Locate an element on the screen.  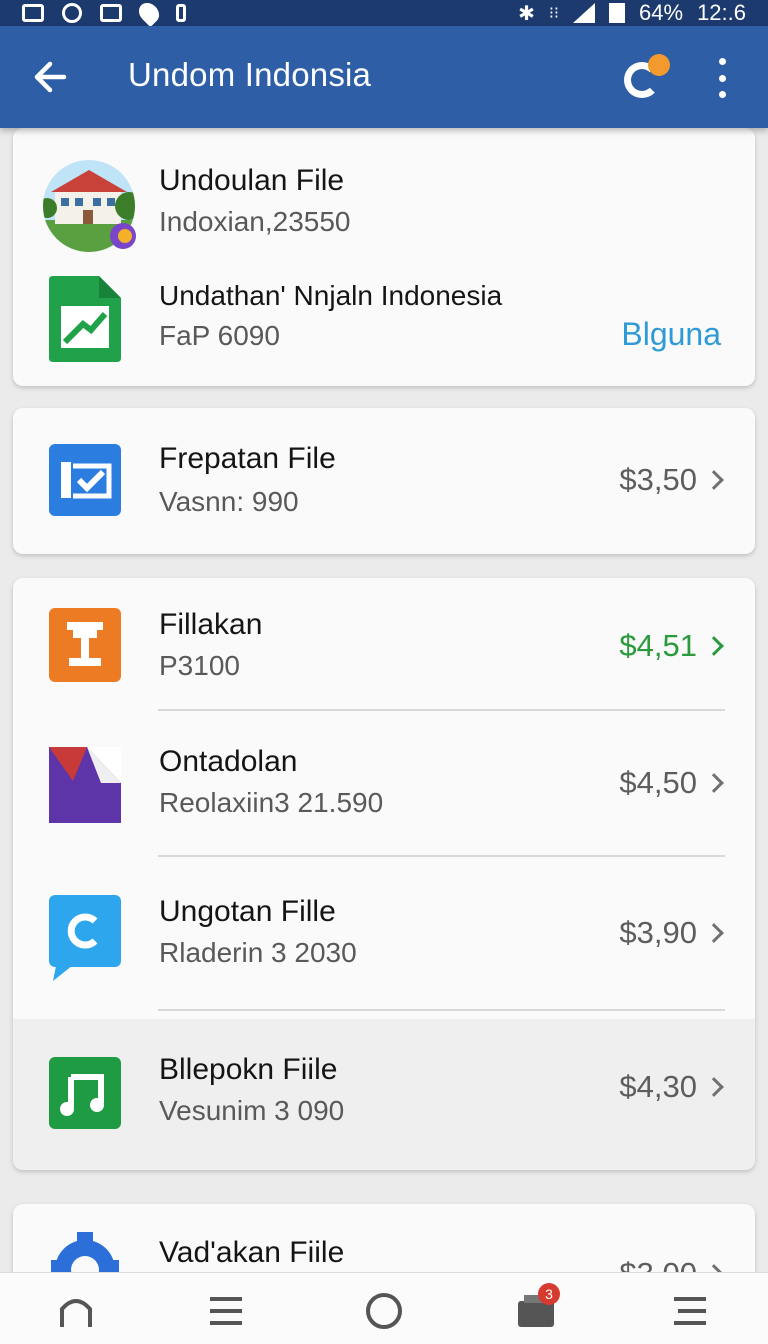
bluetooth-icon: ✱ is located at coordinates (526, 13).